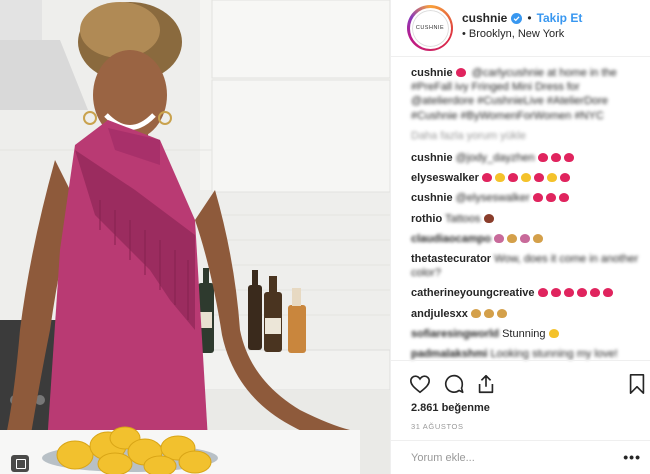 The width and height of the screenshot is (650, 474). I want to click on comment-form: •••, so click(520, 457).